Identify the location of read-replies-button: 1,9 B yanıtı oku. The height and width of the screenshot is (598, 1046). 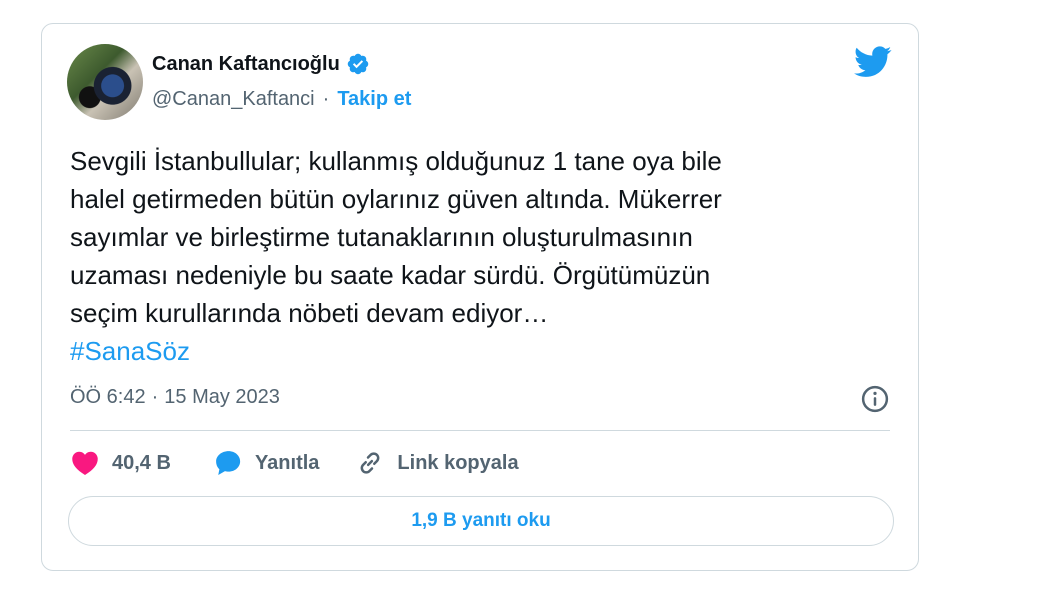
(481, 521).